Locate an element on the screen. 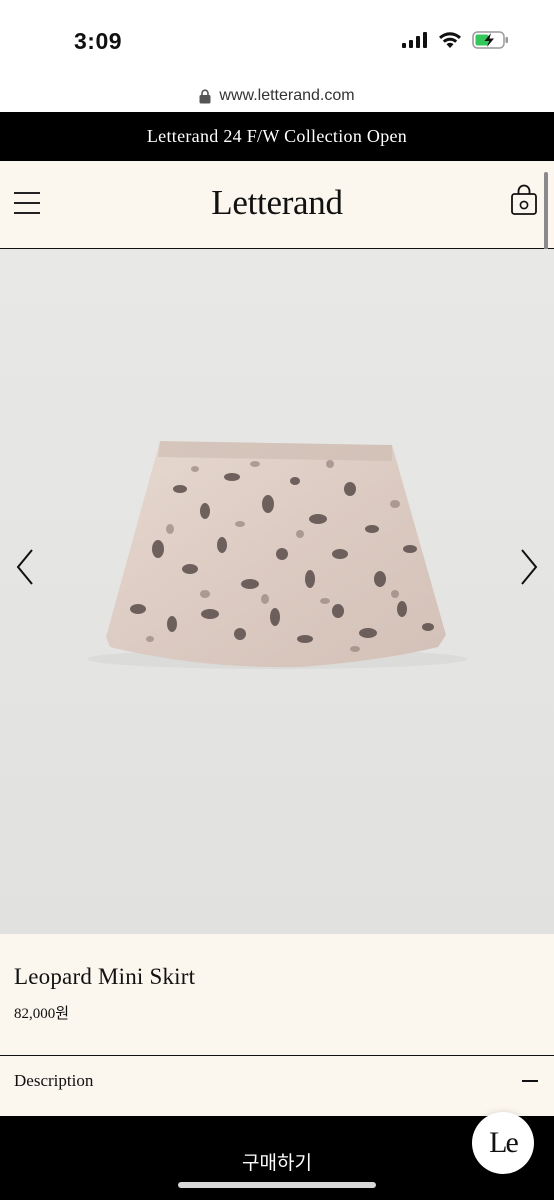 The image size is (554, 1200). announcement-bar: Letterand 24 F/W Collection Open is located at coordinates (277, 136).